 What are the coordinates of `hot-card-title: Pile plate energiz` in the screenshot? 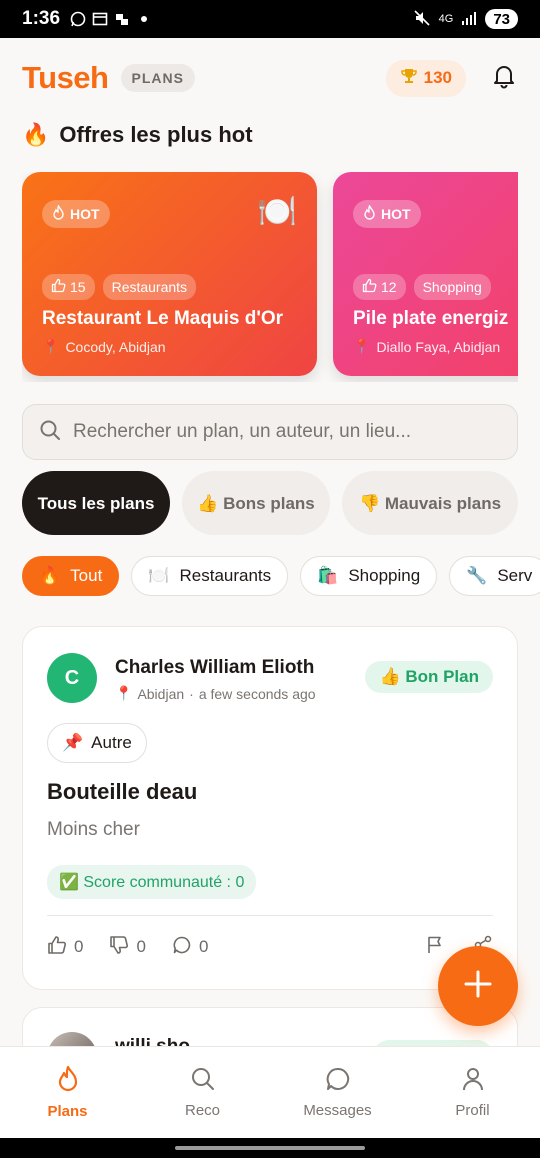 It's located at (431, 318).